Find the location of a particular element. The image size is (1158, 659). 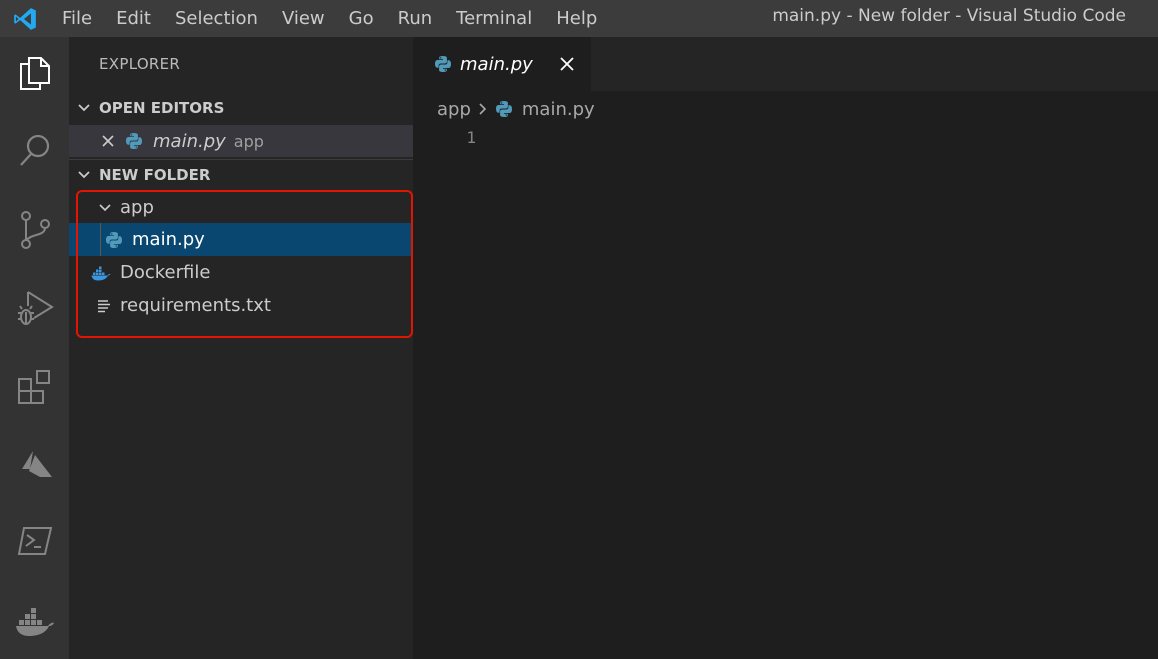

breadcrumb: app main.py is located at coordinates (516, 109).